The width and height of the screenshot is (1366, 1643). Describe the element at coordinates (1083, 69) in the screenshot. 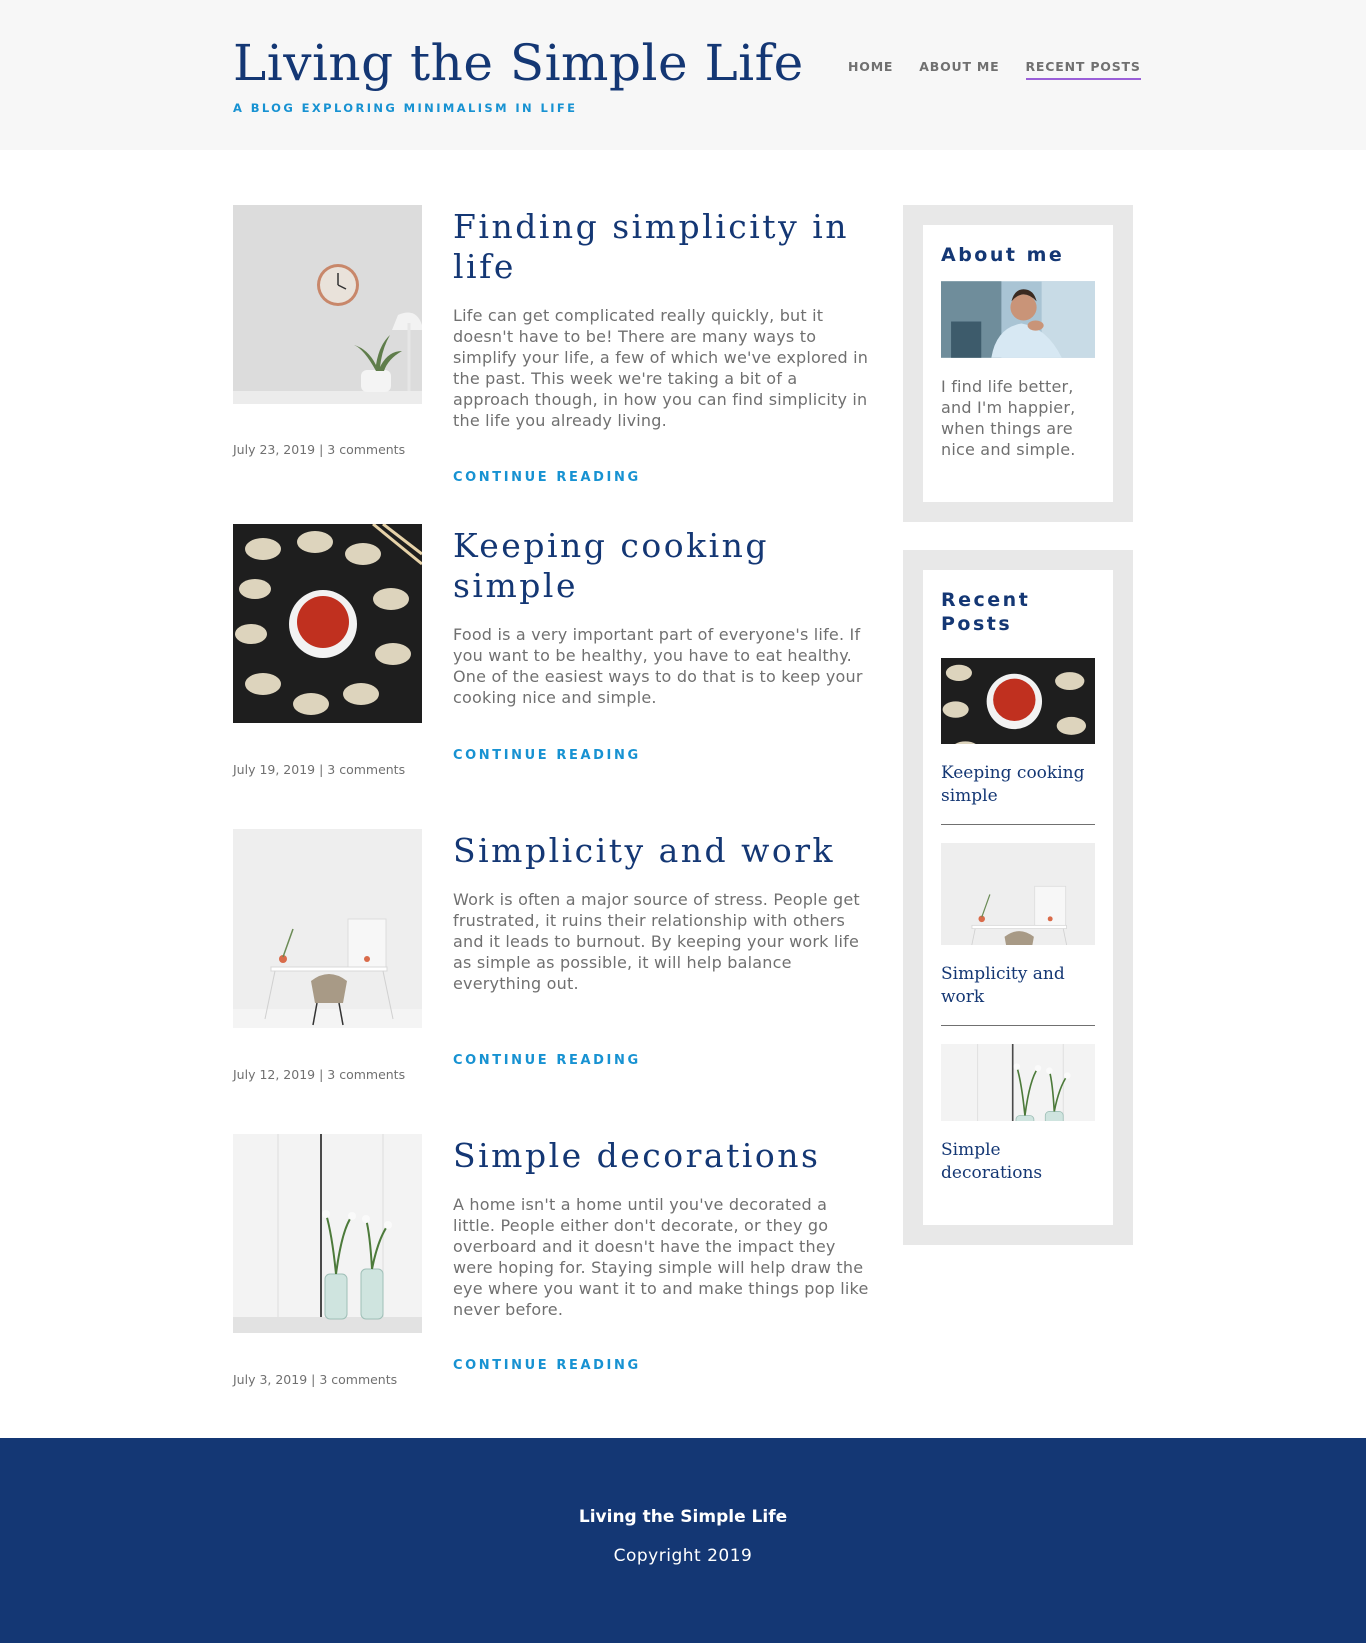

I see `nav-recent-posts: RECENT POSTS` at that location.